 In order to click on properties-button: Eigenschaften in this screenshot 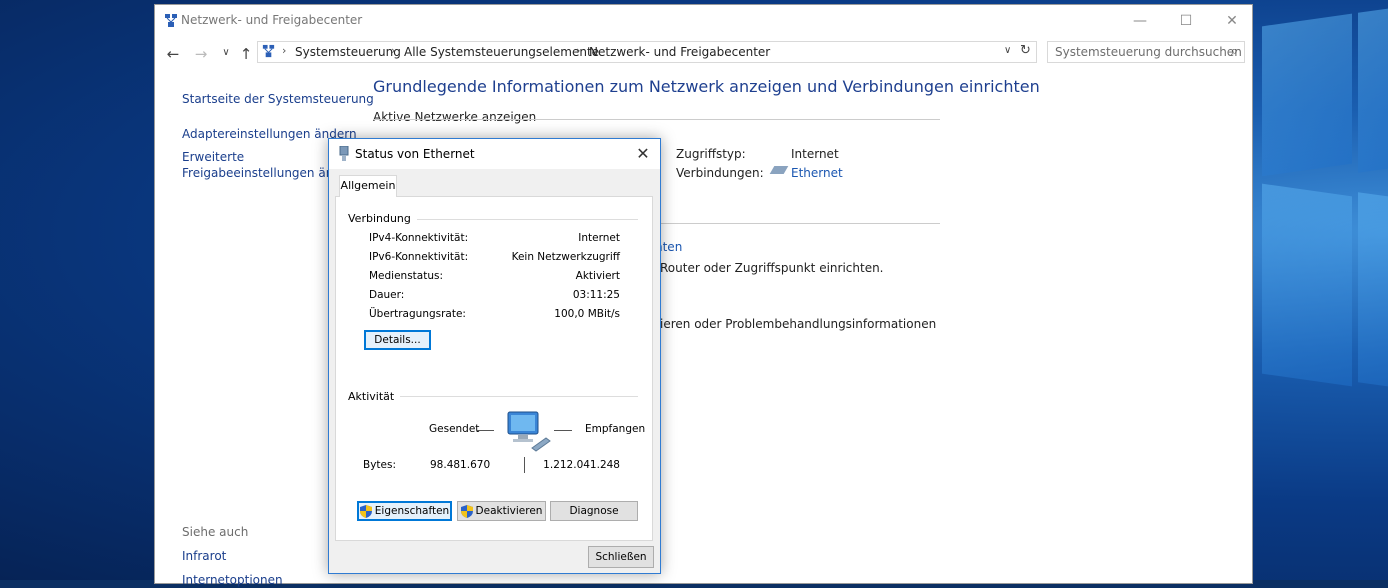, I will do `click(404, 511)`.